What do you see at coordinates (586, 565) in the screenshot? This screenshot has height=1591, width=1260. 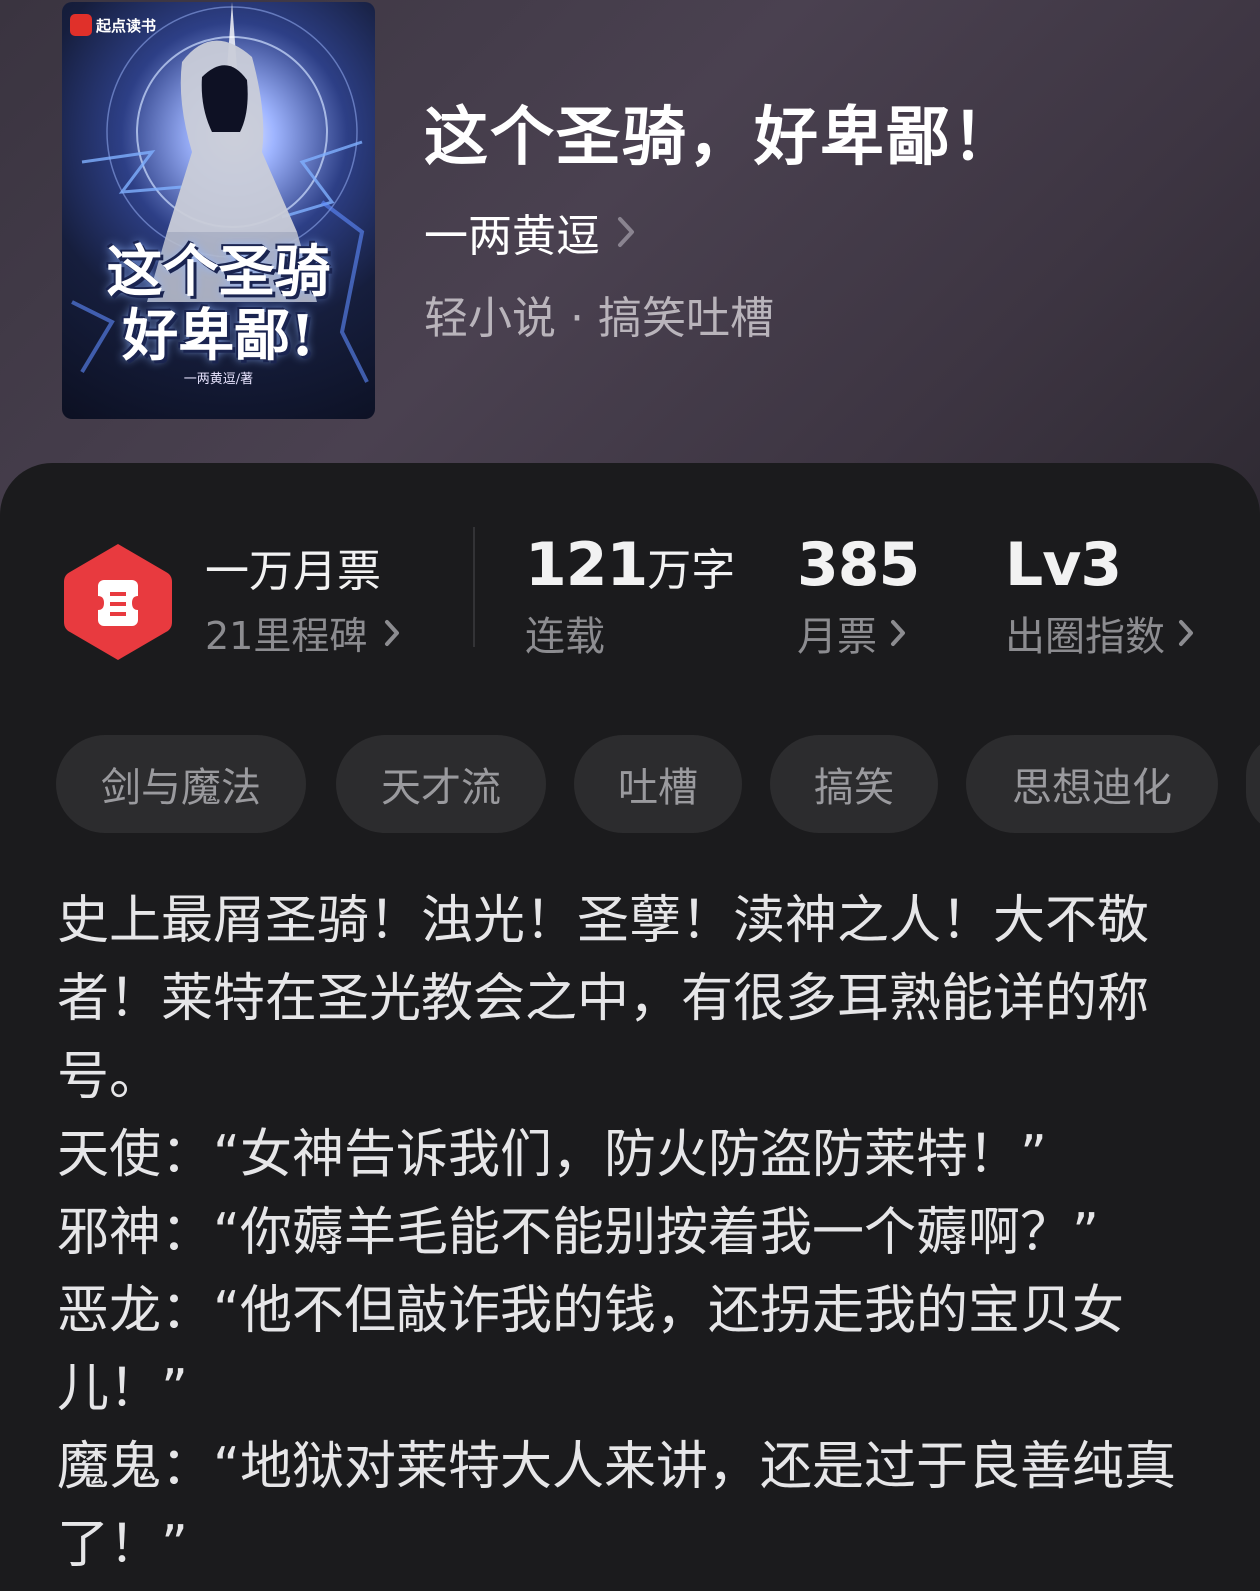 I see `word-count-value: 121` at bounding box center [586, 565].